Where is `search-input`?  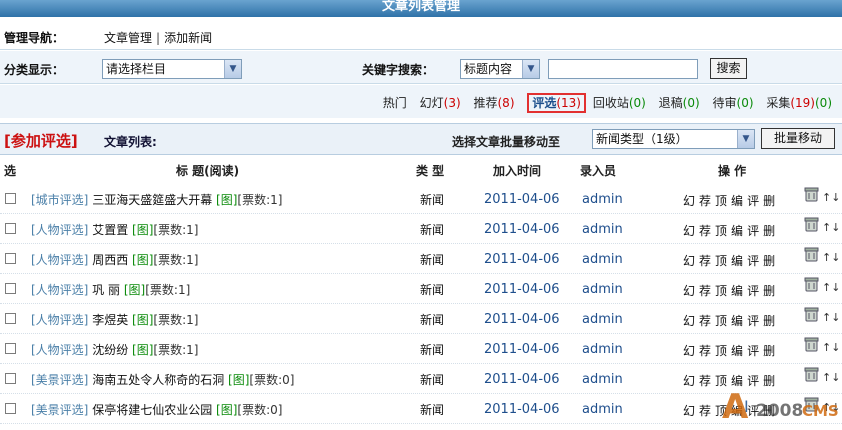
search-input is located at coordinates (623, 69).